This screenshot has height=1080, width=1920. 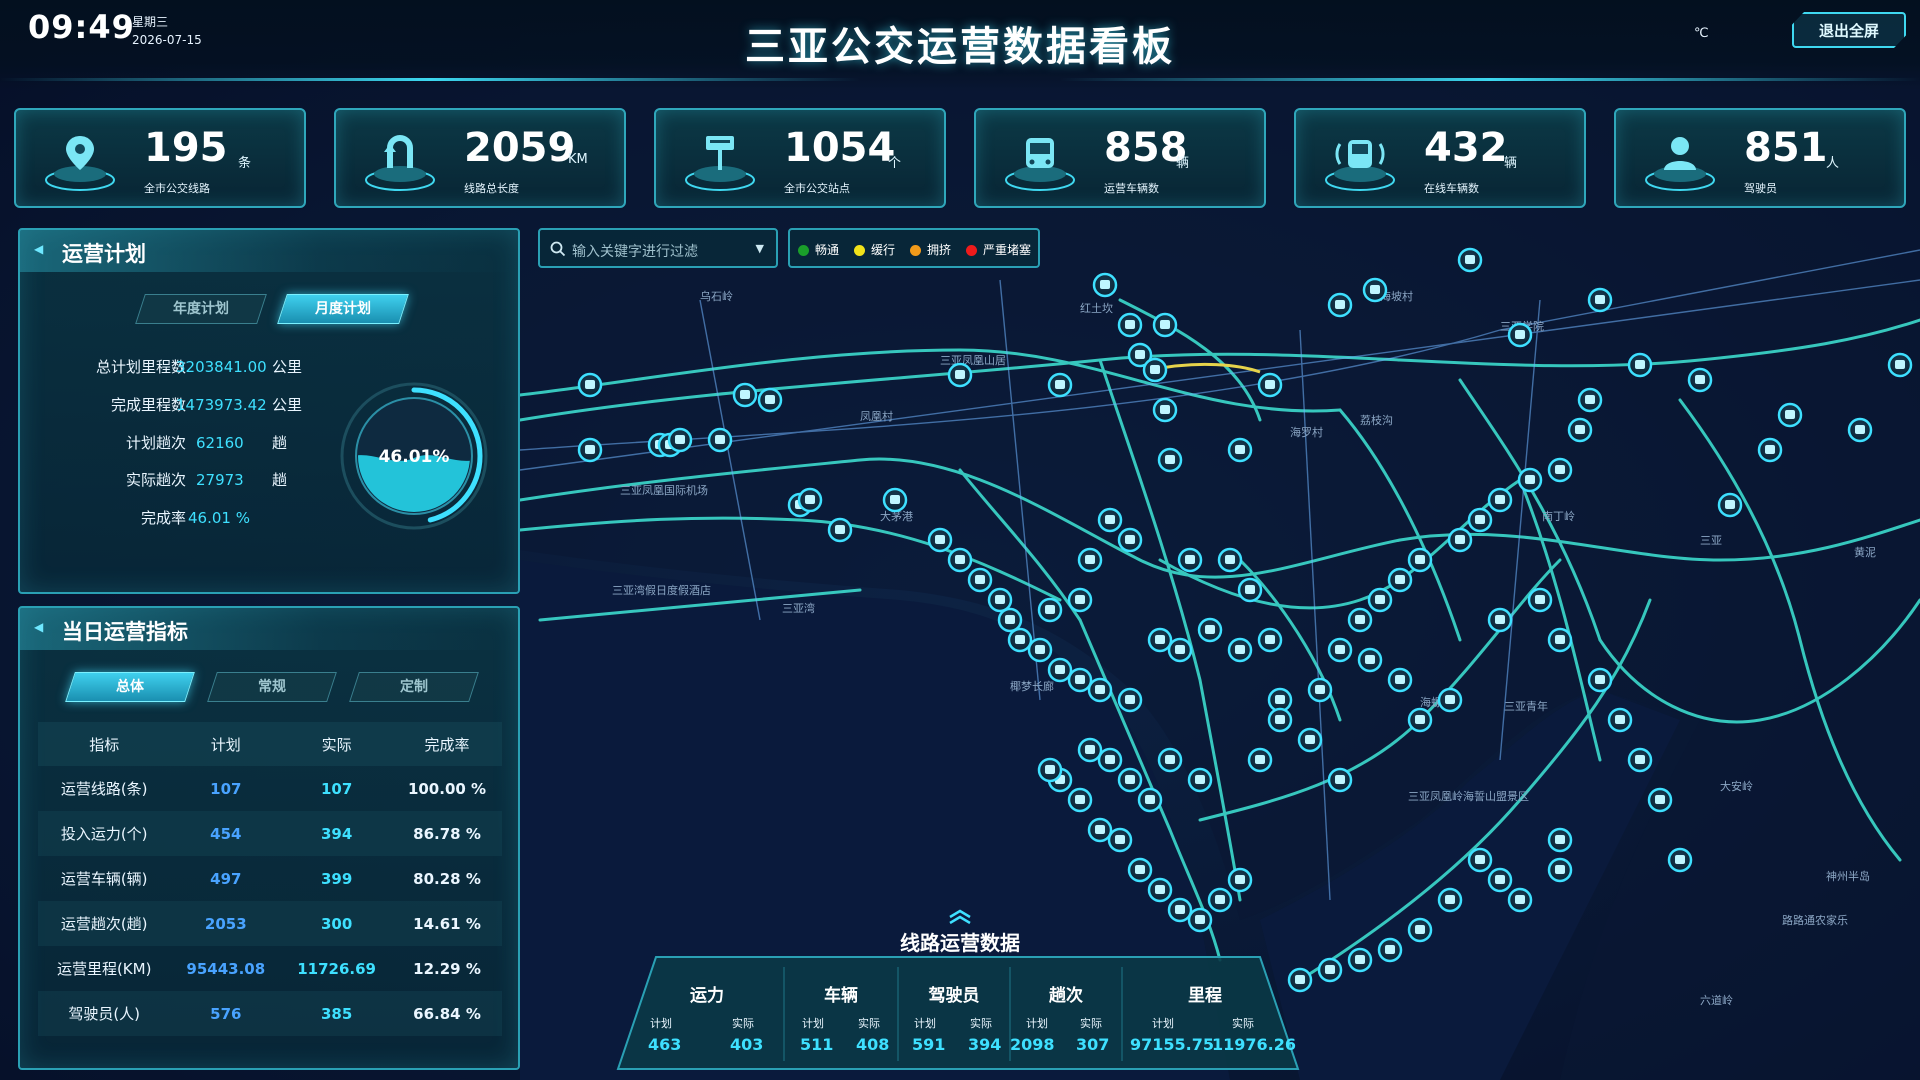 I want to click on tab-custom: 定制, so click(x=414, y=687).